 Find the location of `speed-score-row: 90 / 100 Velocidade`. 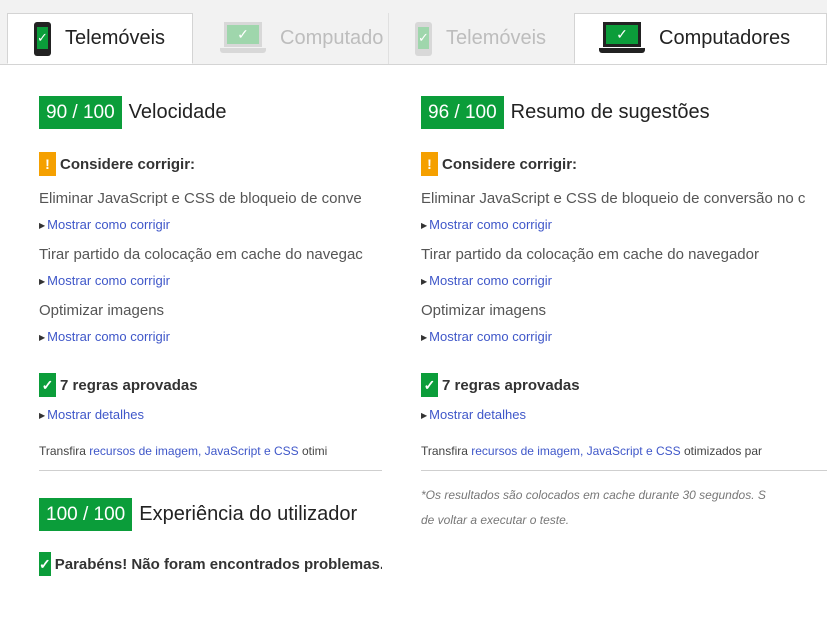

speed-score-row: 90 / 100 Velocidade is located at coordinates (210, 112).